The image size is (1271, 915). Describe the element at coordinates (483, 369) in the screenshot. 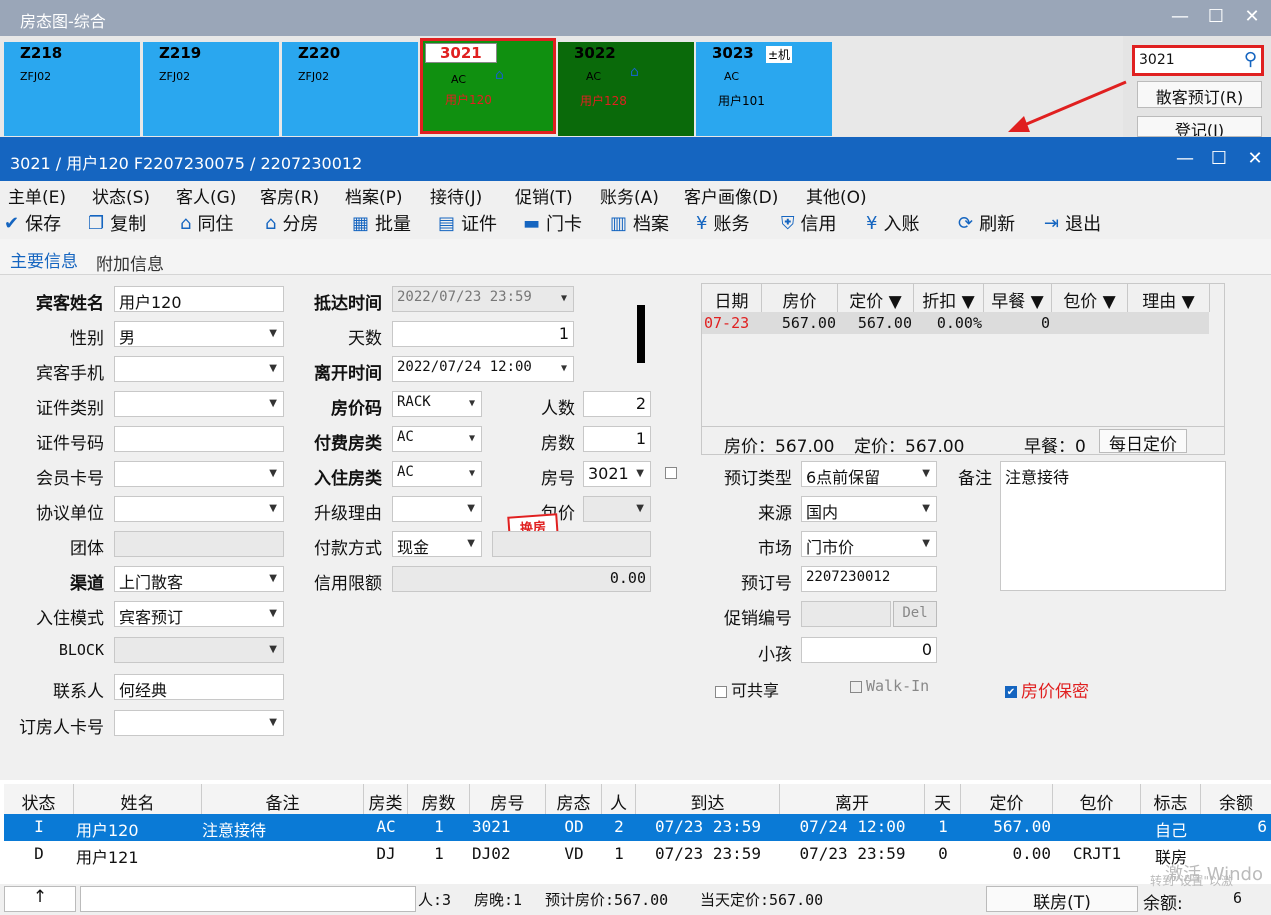

I see `depart-time-field: 2022/07/24 12:00` at that location.